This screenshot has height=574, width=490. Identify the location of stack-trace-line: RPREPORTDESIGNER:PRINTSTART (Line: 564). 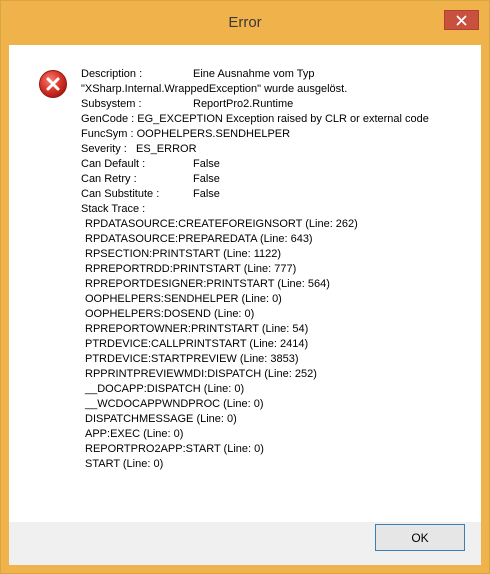
(207, 284).